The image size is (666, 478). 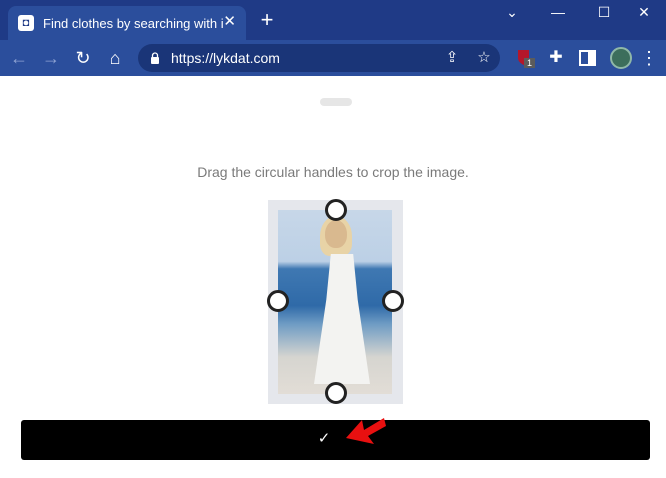 What do you see at coordinates (267, 20) in the screenshot?
I see `new-tab-button: +` at bounding box center [267, 20].